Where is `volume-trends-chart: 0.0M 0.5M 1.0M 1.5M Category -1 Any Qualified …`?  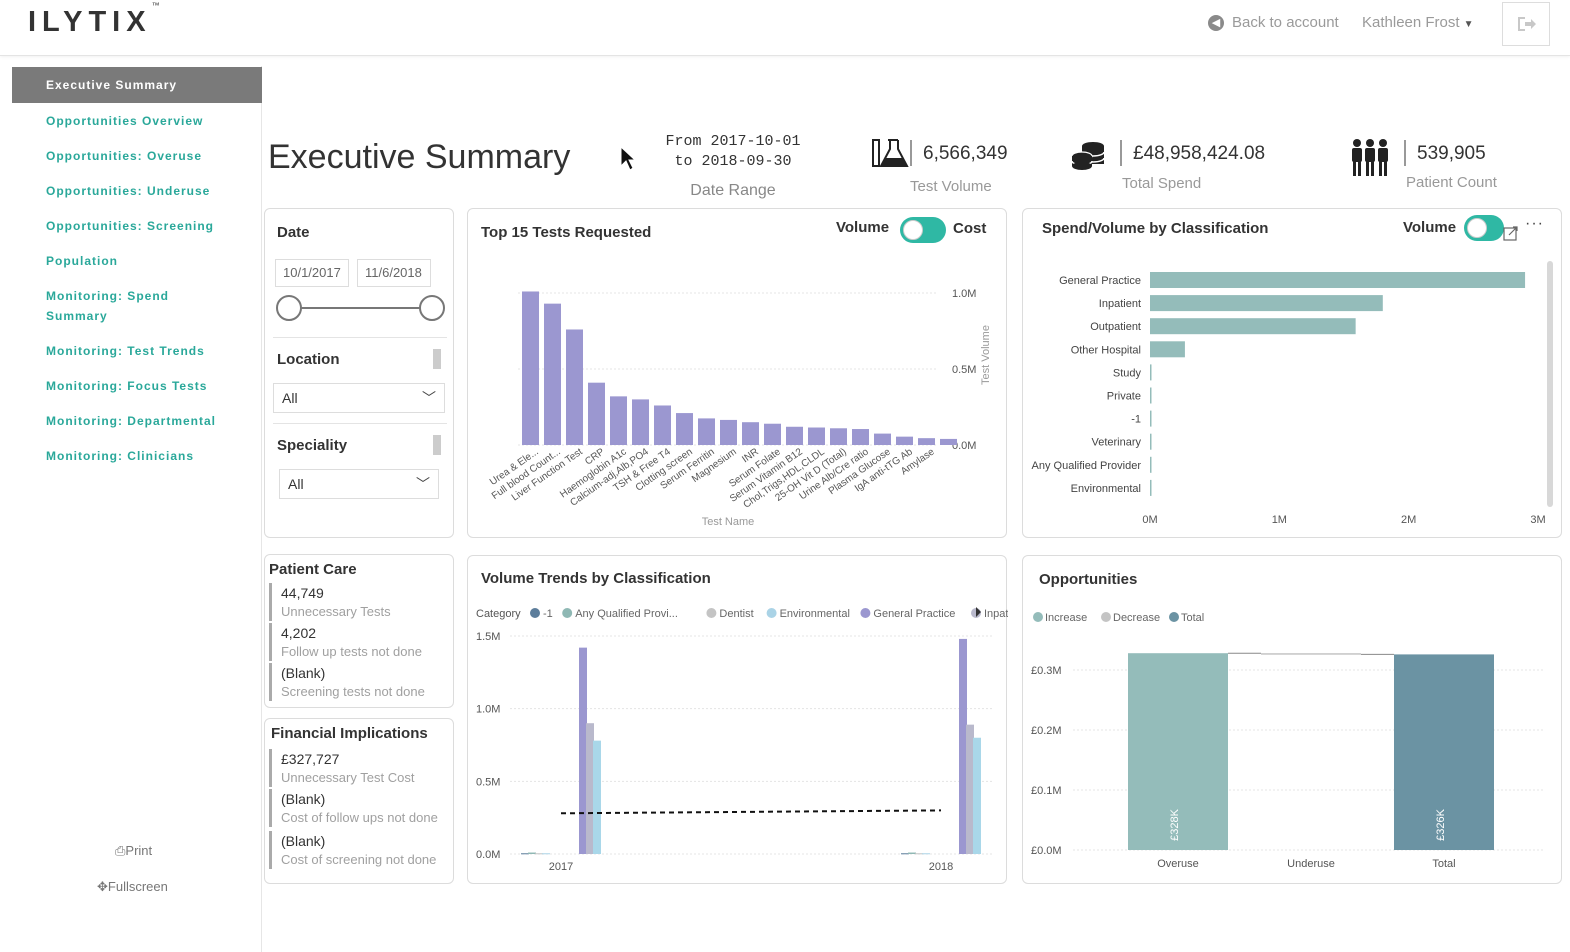
volume-trends-chart: 0.0M 0.5M 1.0M 1.5M Category -1 Any Qualified … is located at coordinates (742, 740).